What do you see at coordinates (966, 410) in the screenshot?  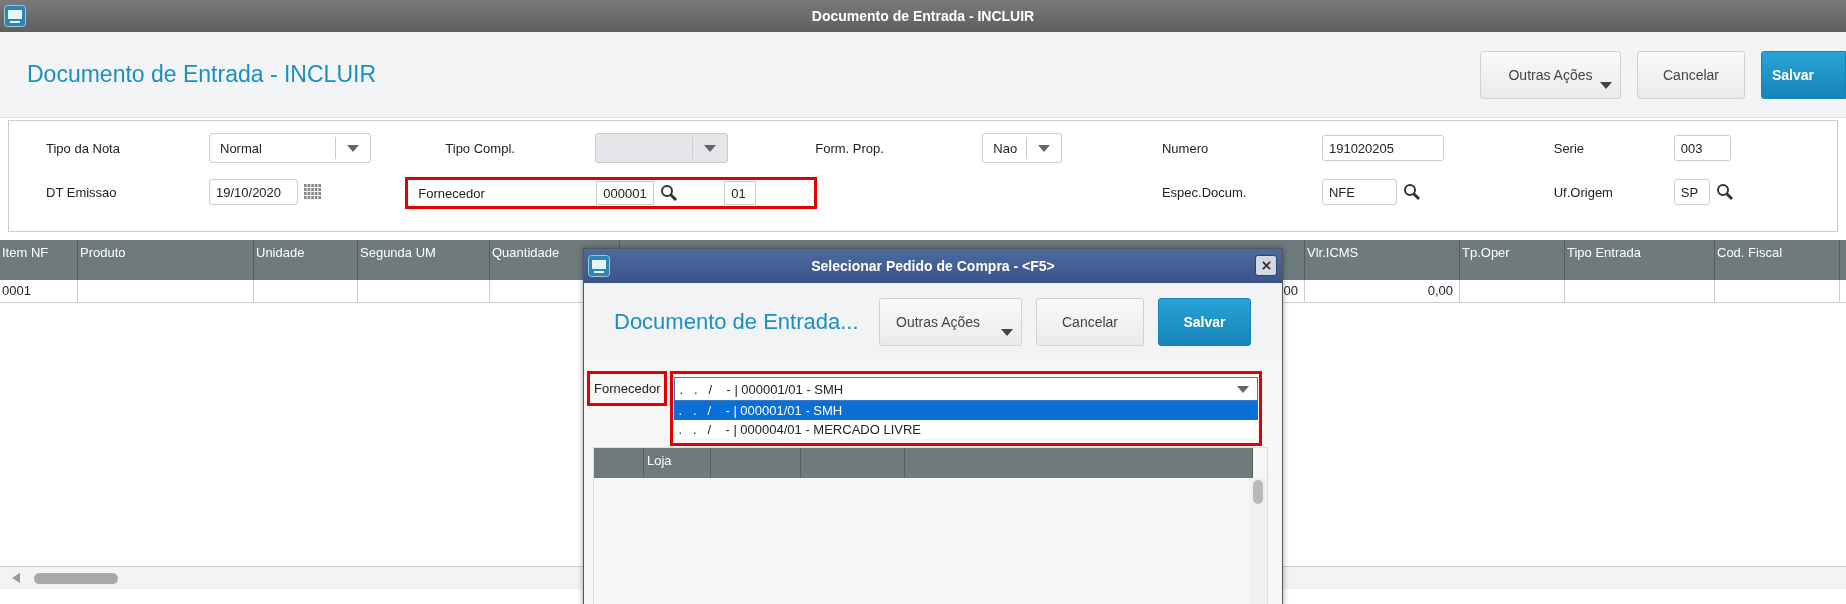 I see `dropdown-option: . . / - | 000001/01 - SMH` at bounding box center [966, 410].